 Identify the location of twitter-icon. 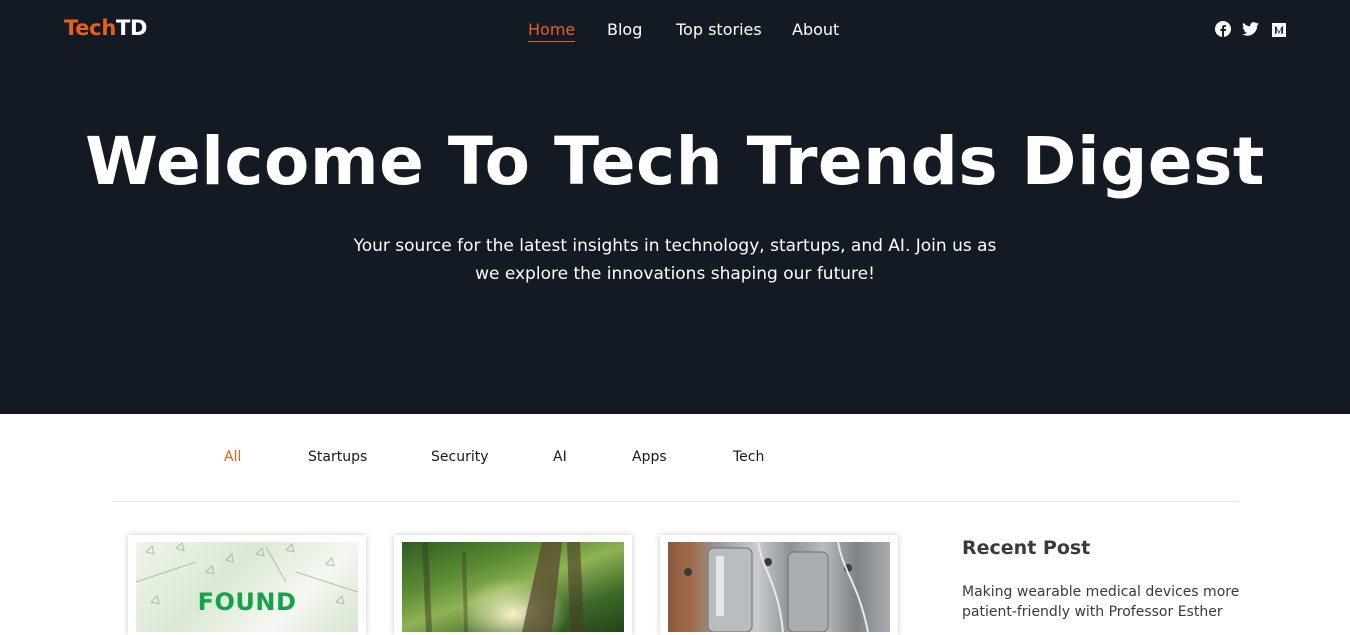
(1250, 29).